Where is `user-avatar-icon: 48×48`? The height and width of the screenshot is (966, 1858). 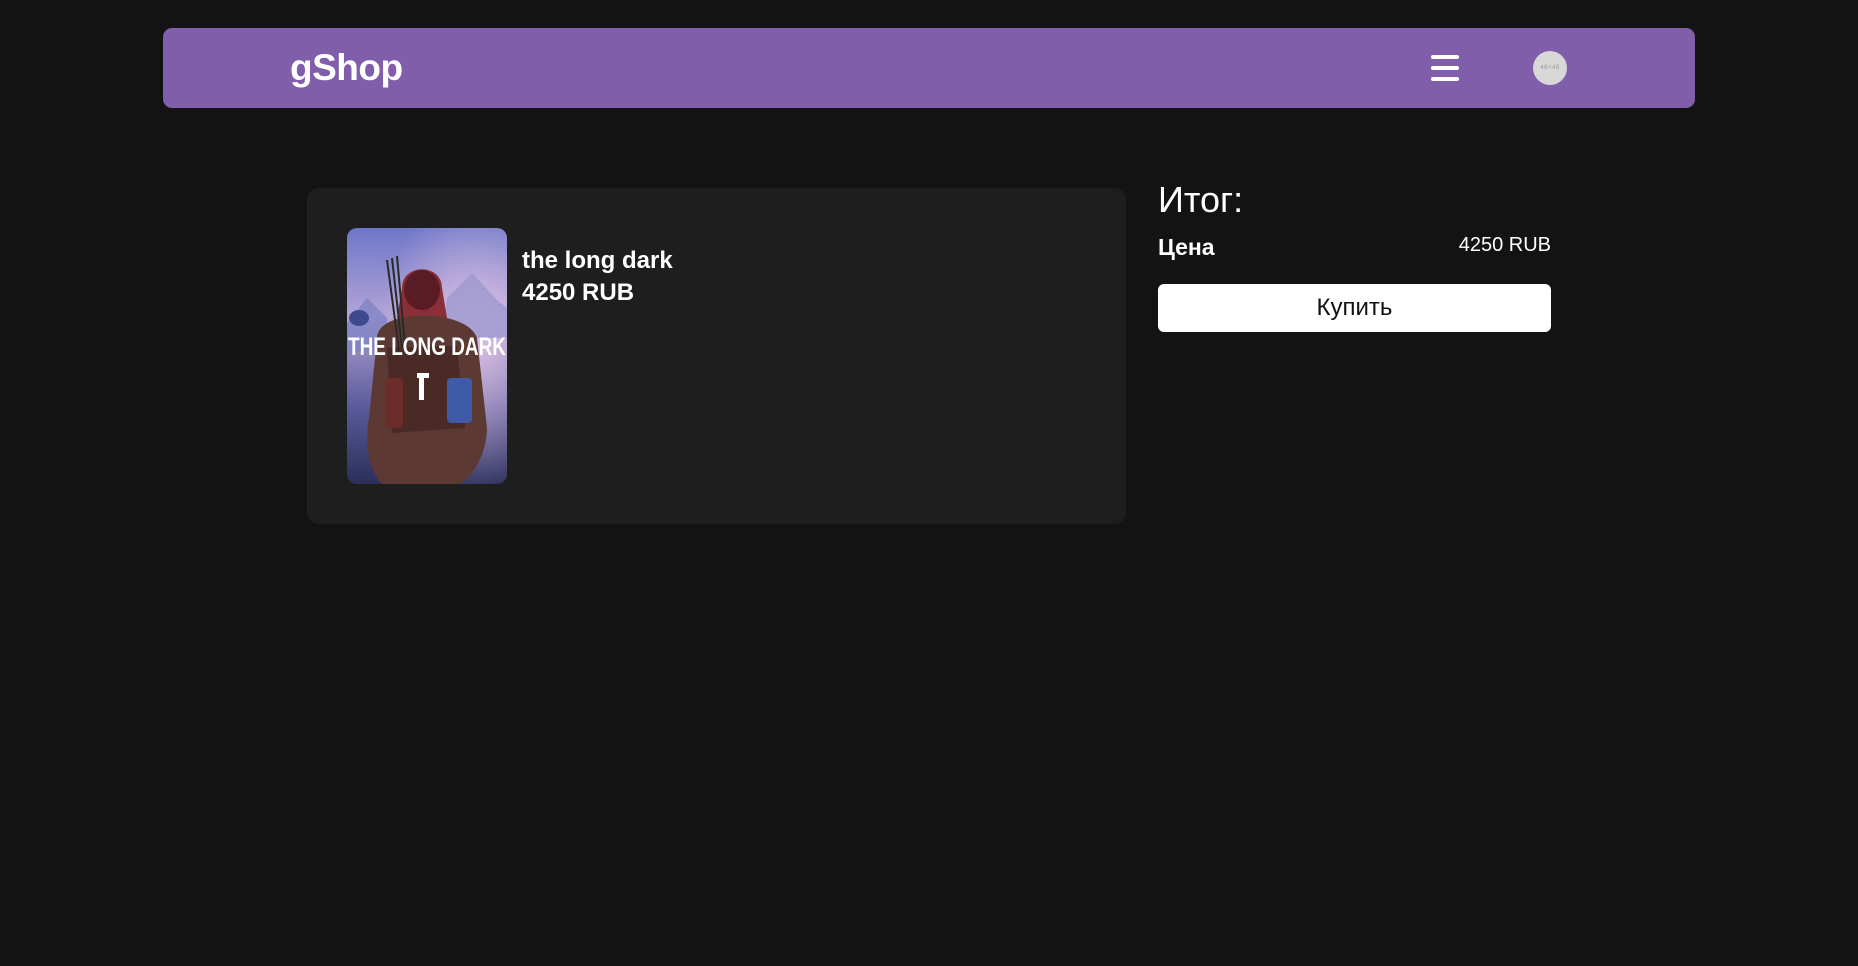
user-avatar-icon: 48×48 is located at coordinates (1550, 68).